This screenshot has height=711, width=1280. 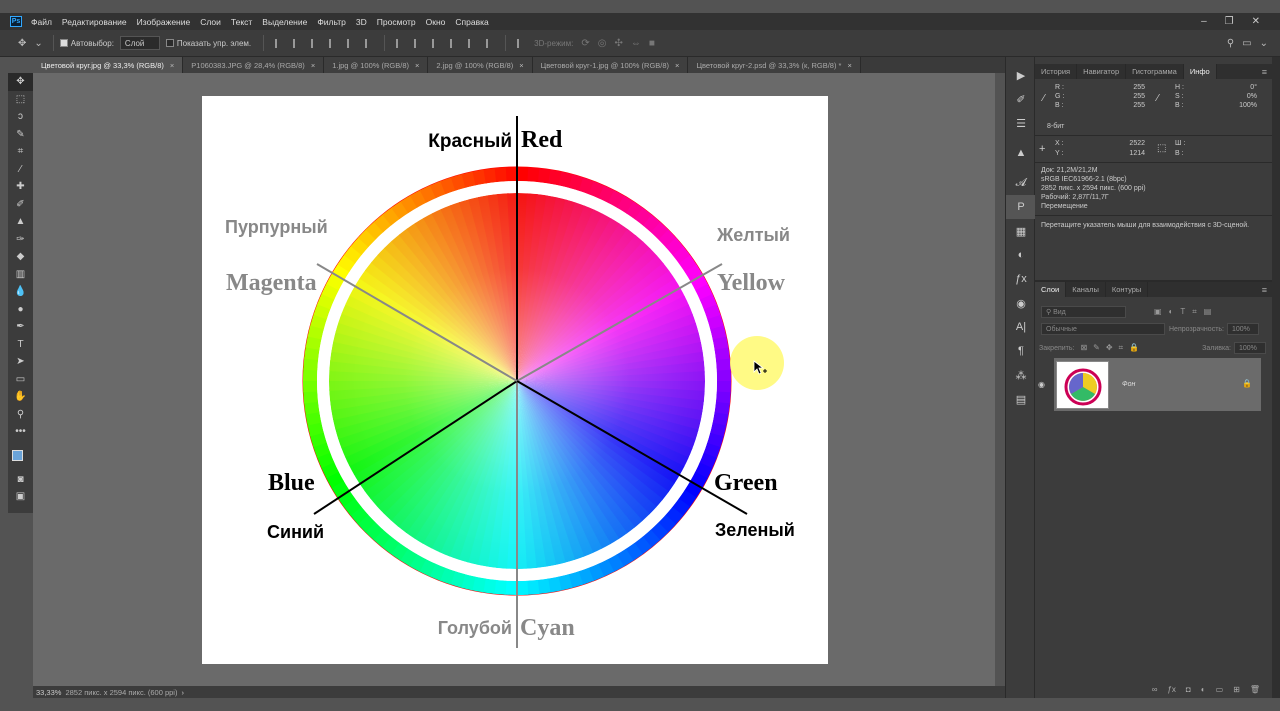 I want to click on styles-icon: ƒx, so click(x=1021, y=279).